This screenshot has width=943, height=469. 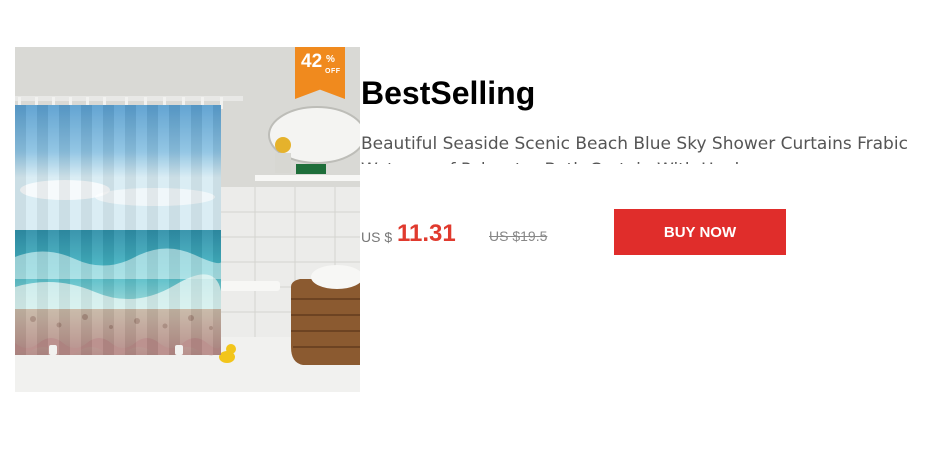 I want to click on discount-percent-sign: %, so click(x=330, y=59).